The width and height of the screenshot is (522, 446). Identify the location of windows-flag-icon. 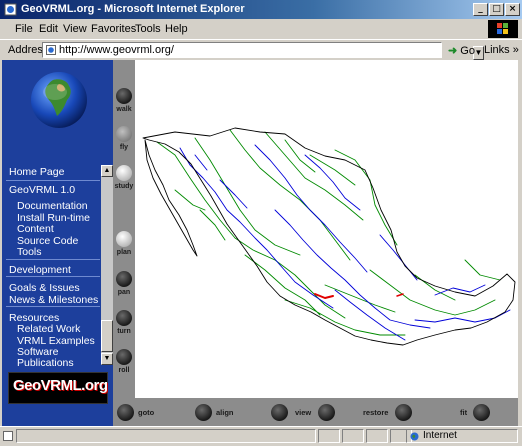
(502, 28).